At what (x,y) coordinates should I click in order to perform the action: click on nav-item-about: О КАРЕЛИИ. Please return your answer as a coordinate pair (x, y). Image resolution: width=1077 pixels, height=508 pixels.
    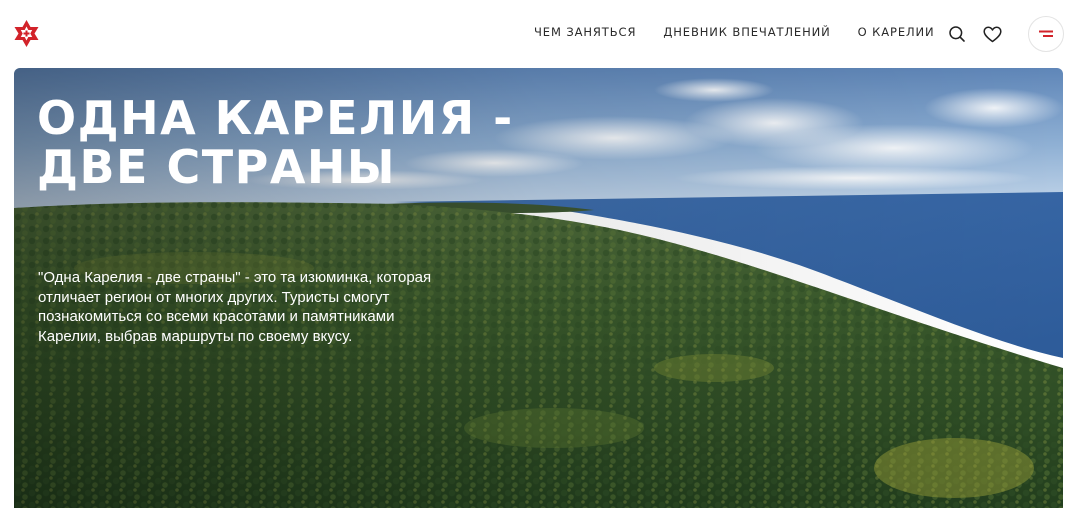
    Looking at the image, I should click on (896, 32).